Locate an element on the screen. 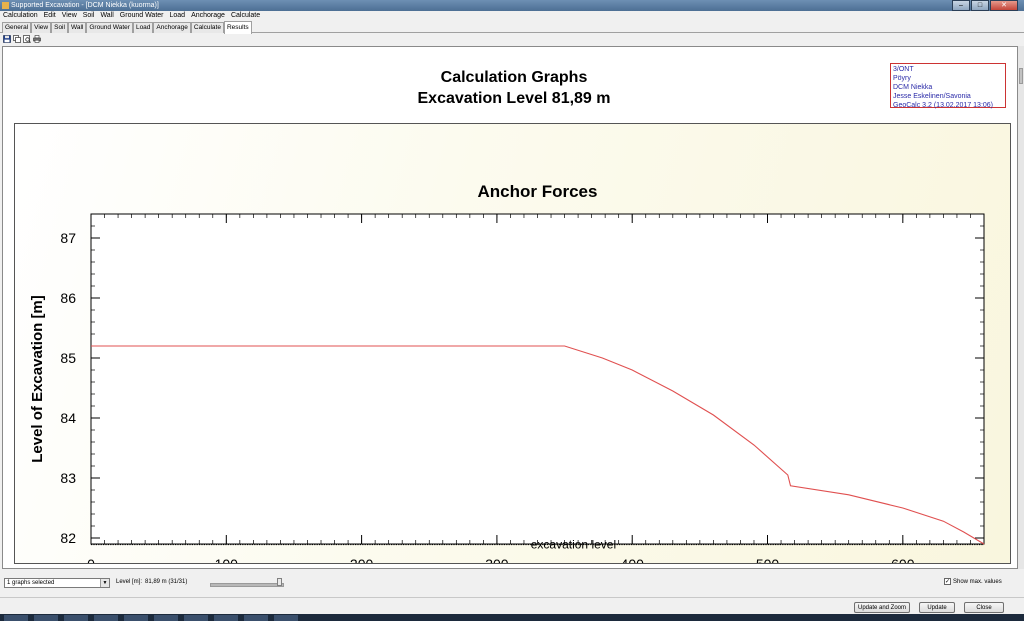  tab-load: Load is located at coordinates (143, 27).